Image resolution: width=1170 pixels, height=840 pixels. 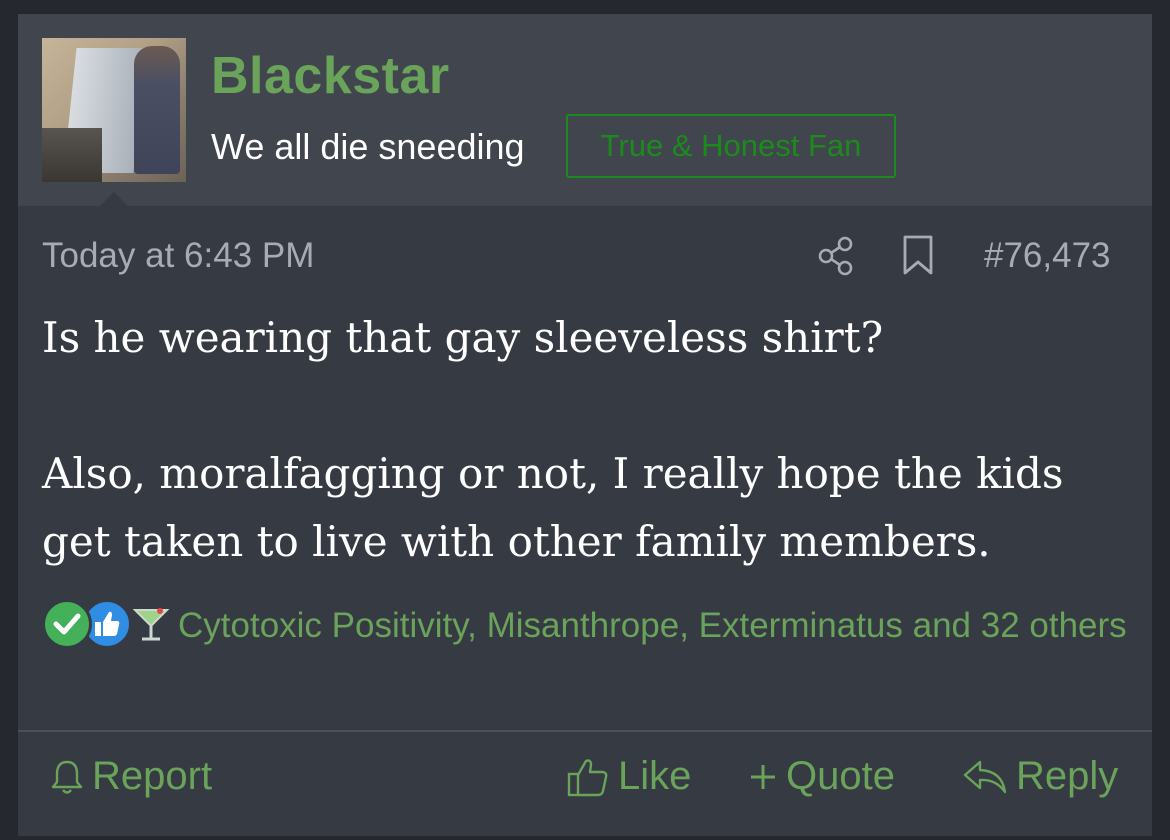 What do you see at coordinates (114, 199) in the screenshot?
I see `header-notch` at bounding box center [114, 199].